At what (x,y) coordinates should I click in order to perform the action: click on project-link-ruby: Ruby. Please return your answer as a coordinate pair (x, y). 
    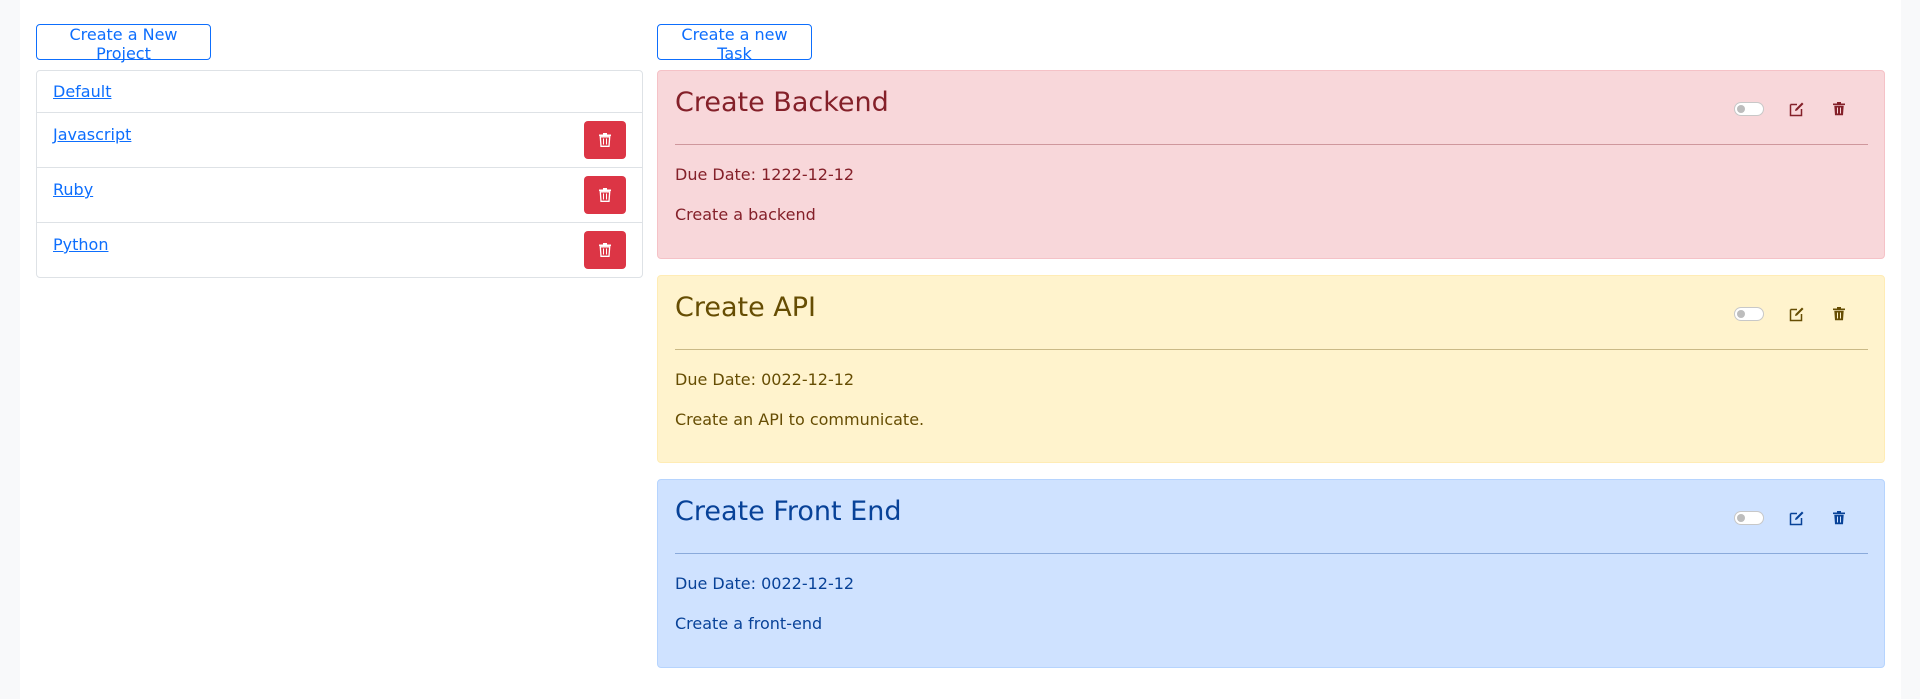
    Looking at the image, I should click on (73, 189).